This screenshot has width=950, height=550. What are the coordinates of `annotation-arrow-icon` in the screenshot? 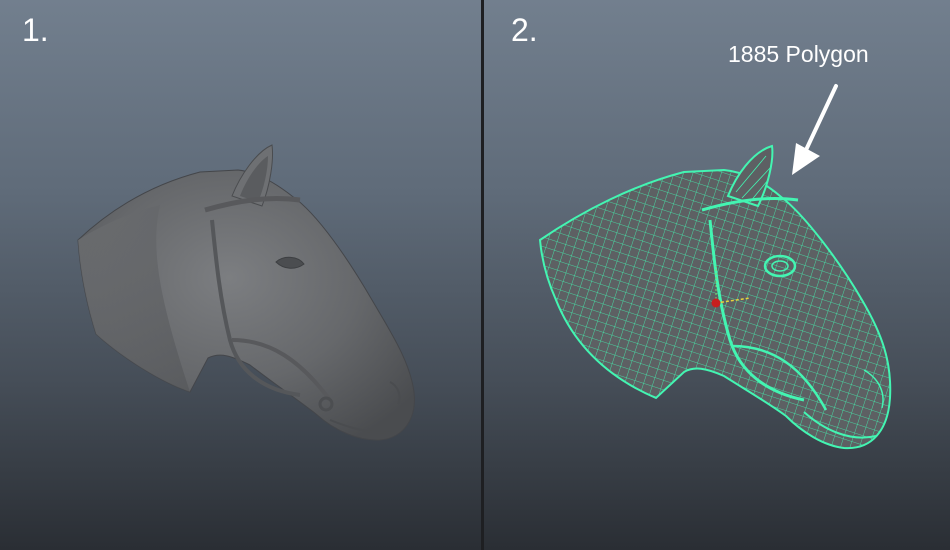 It's located at (815, 129).